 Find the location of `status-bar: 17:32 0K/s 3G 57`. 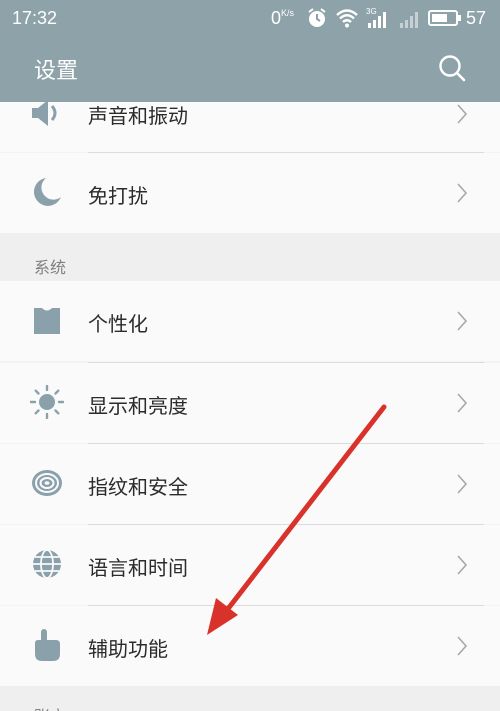

status-bar: 17:32 0K/s 3G 57 is located at coordinates (250, 18).